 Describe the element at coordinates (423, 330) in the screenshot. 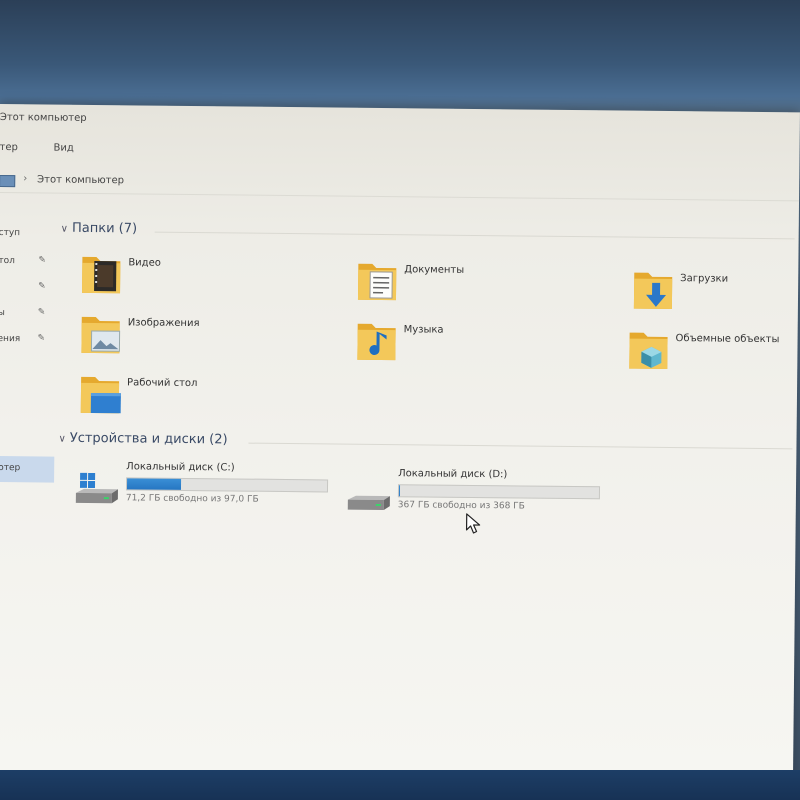

I see `folder-label: Музыка` at that location.